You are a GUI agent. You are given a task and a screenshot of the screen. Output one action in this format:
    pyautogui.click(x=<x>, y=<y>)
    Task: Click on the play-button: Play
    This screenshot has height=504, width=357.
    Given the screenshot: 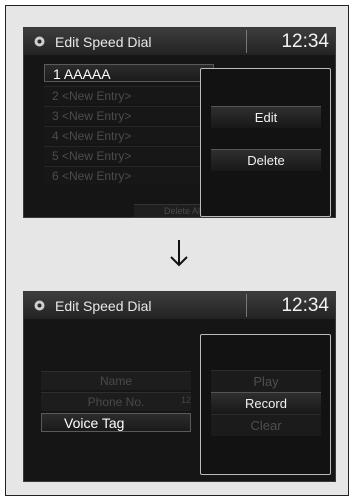 What is the action you would take?
    pyautogui.click(x=266, y=381)
    